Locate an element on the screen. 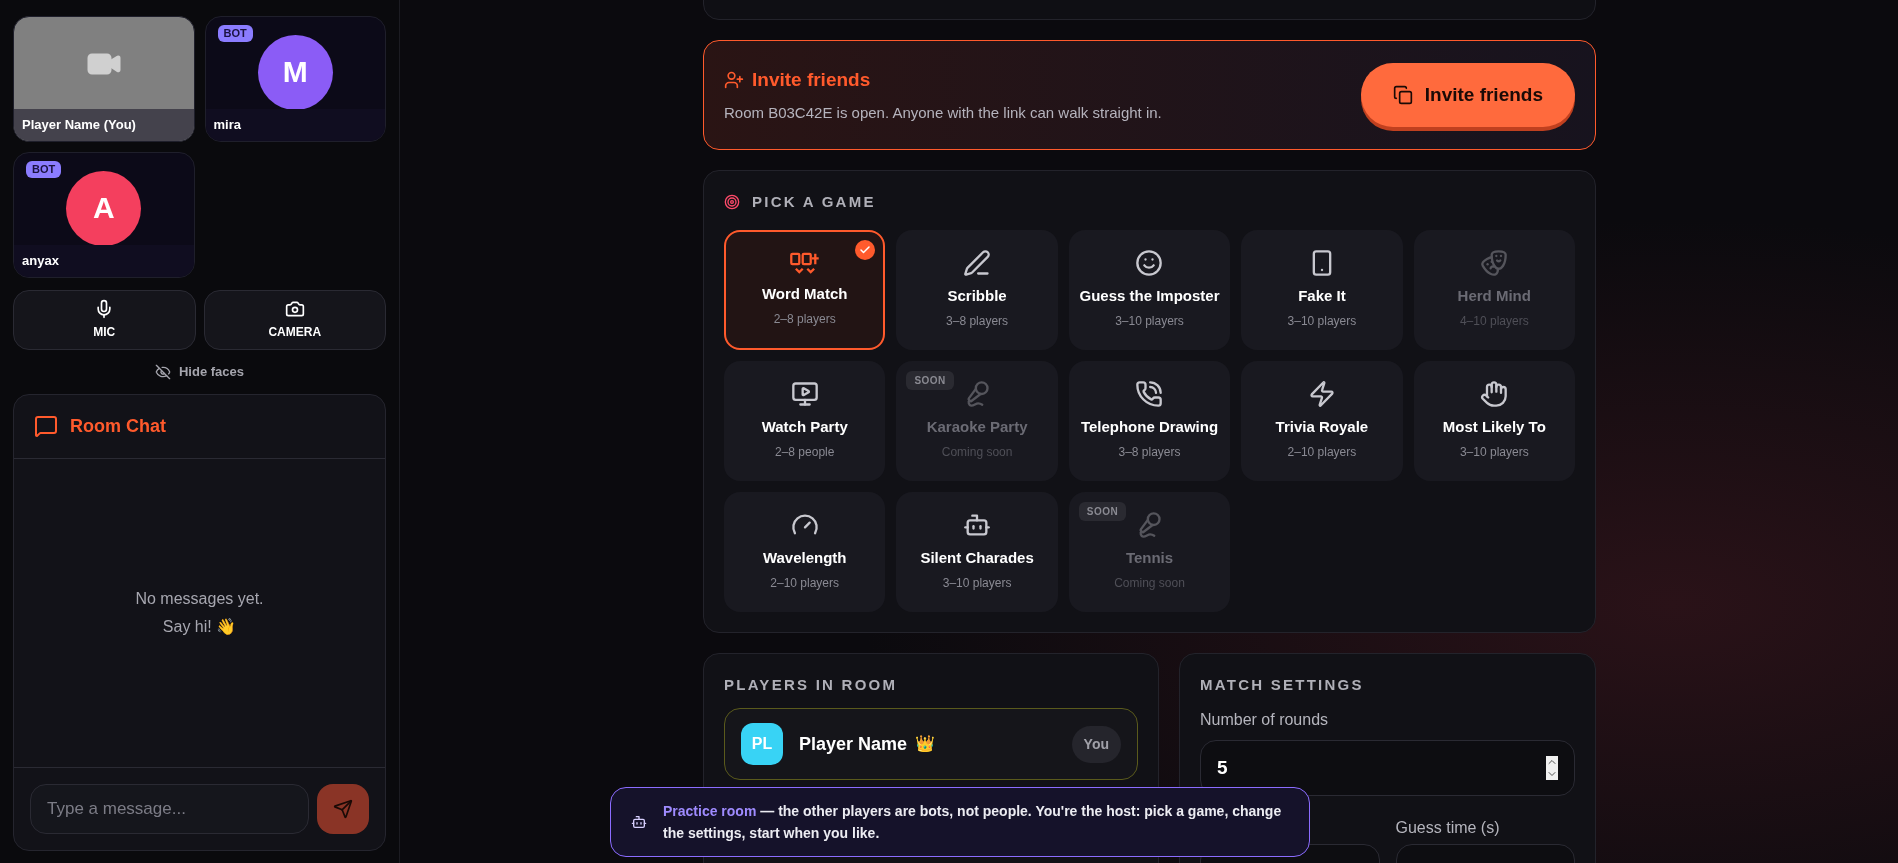 The height and width of the screenshot is (863, 1898). invite-text: Room B03C42E is open. Anyone with the link can walk straight in. is located at coordinates (943, 113).